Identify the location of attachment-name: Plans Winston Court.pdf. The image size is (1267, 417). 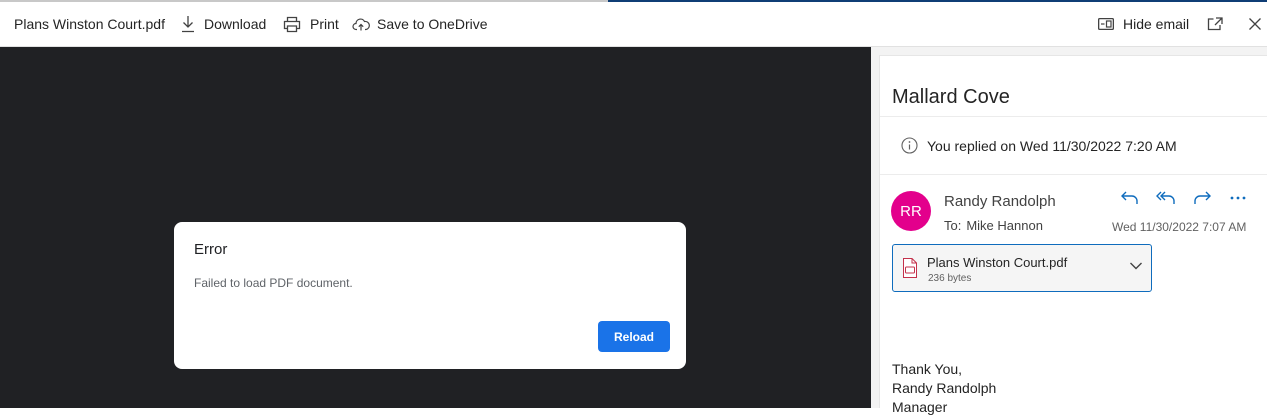
(997, 262).